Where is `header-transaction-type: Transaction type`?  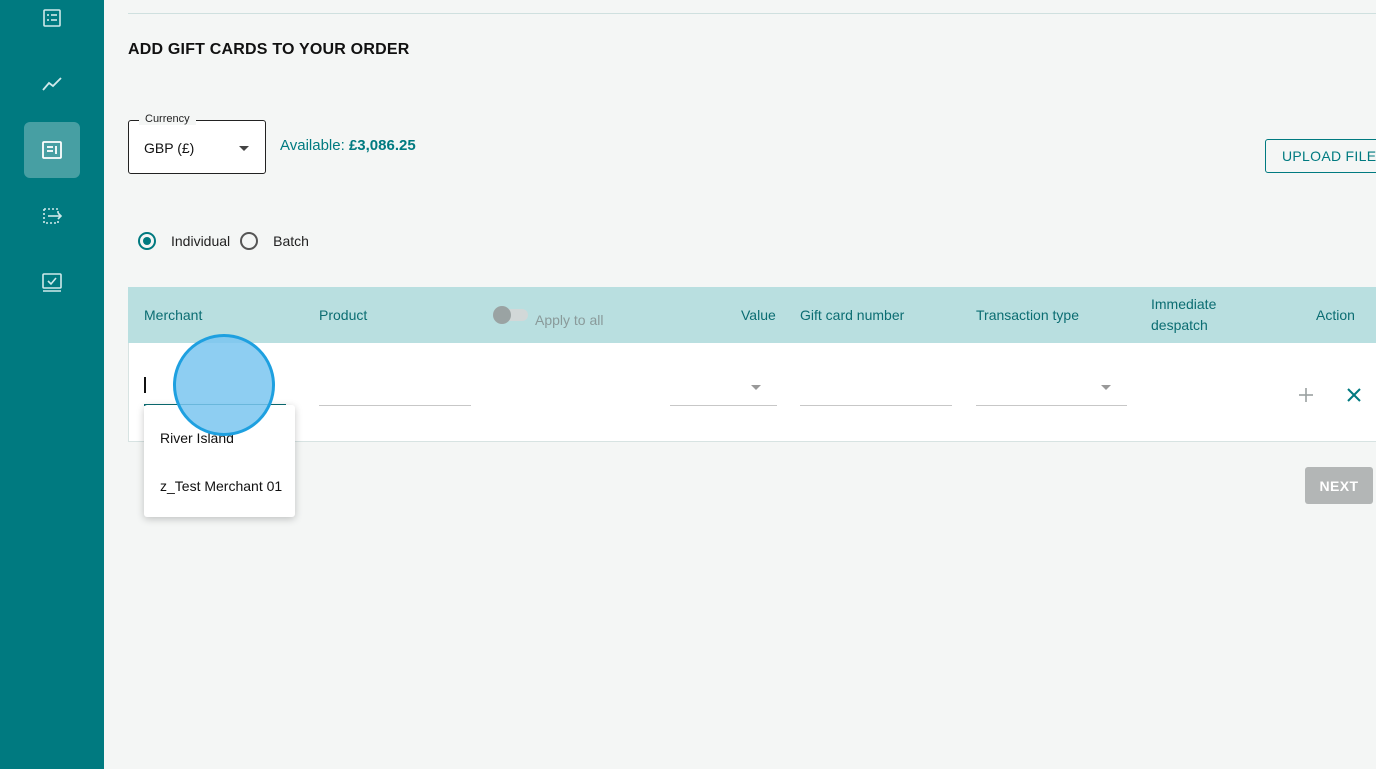 header-transaction-type: Transaction type is located at coordinates (1027, 315).